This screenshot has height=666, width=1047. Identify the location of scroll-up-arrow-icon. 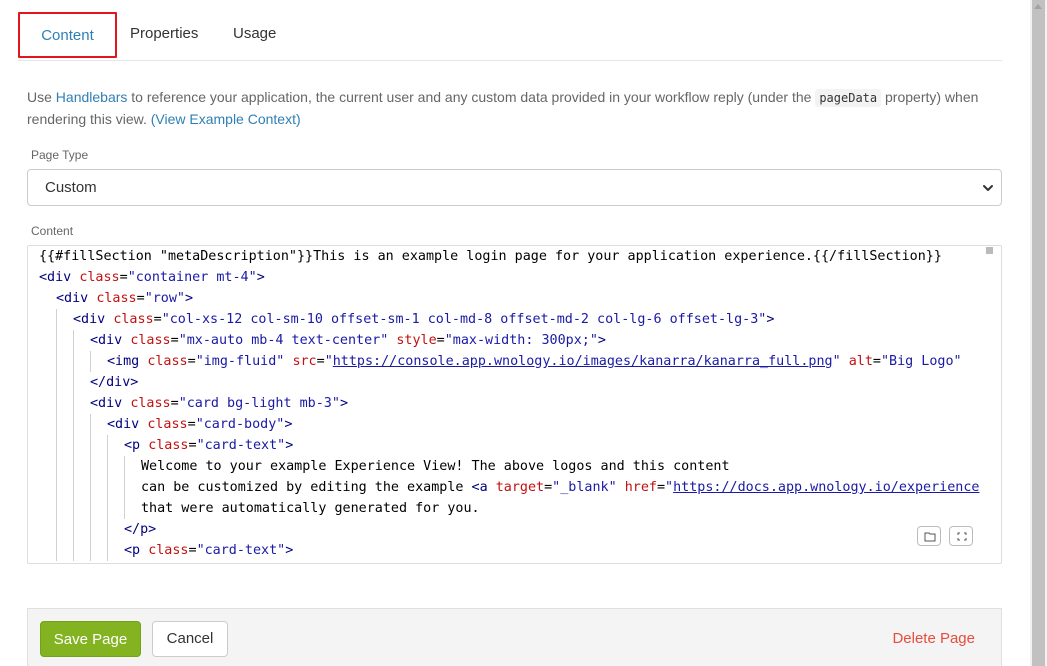
(1038, 6).